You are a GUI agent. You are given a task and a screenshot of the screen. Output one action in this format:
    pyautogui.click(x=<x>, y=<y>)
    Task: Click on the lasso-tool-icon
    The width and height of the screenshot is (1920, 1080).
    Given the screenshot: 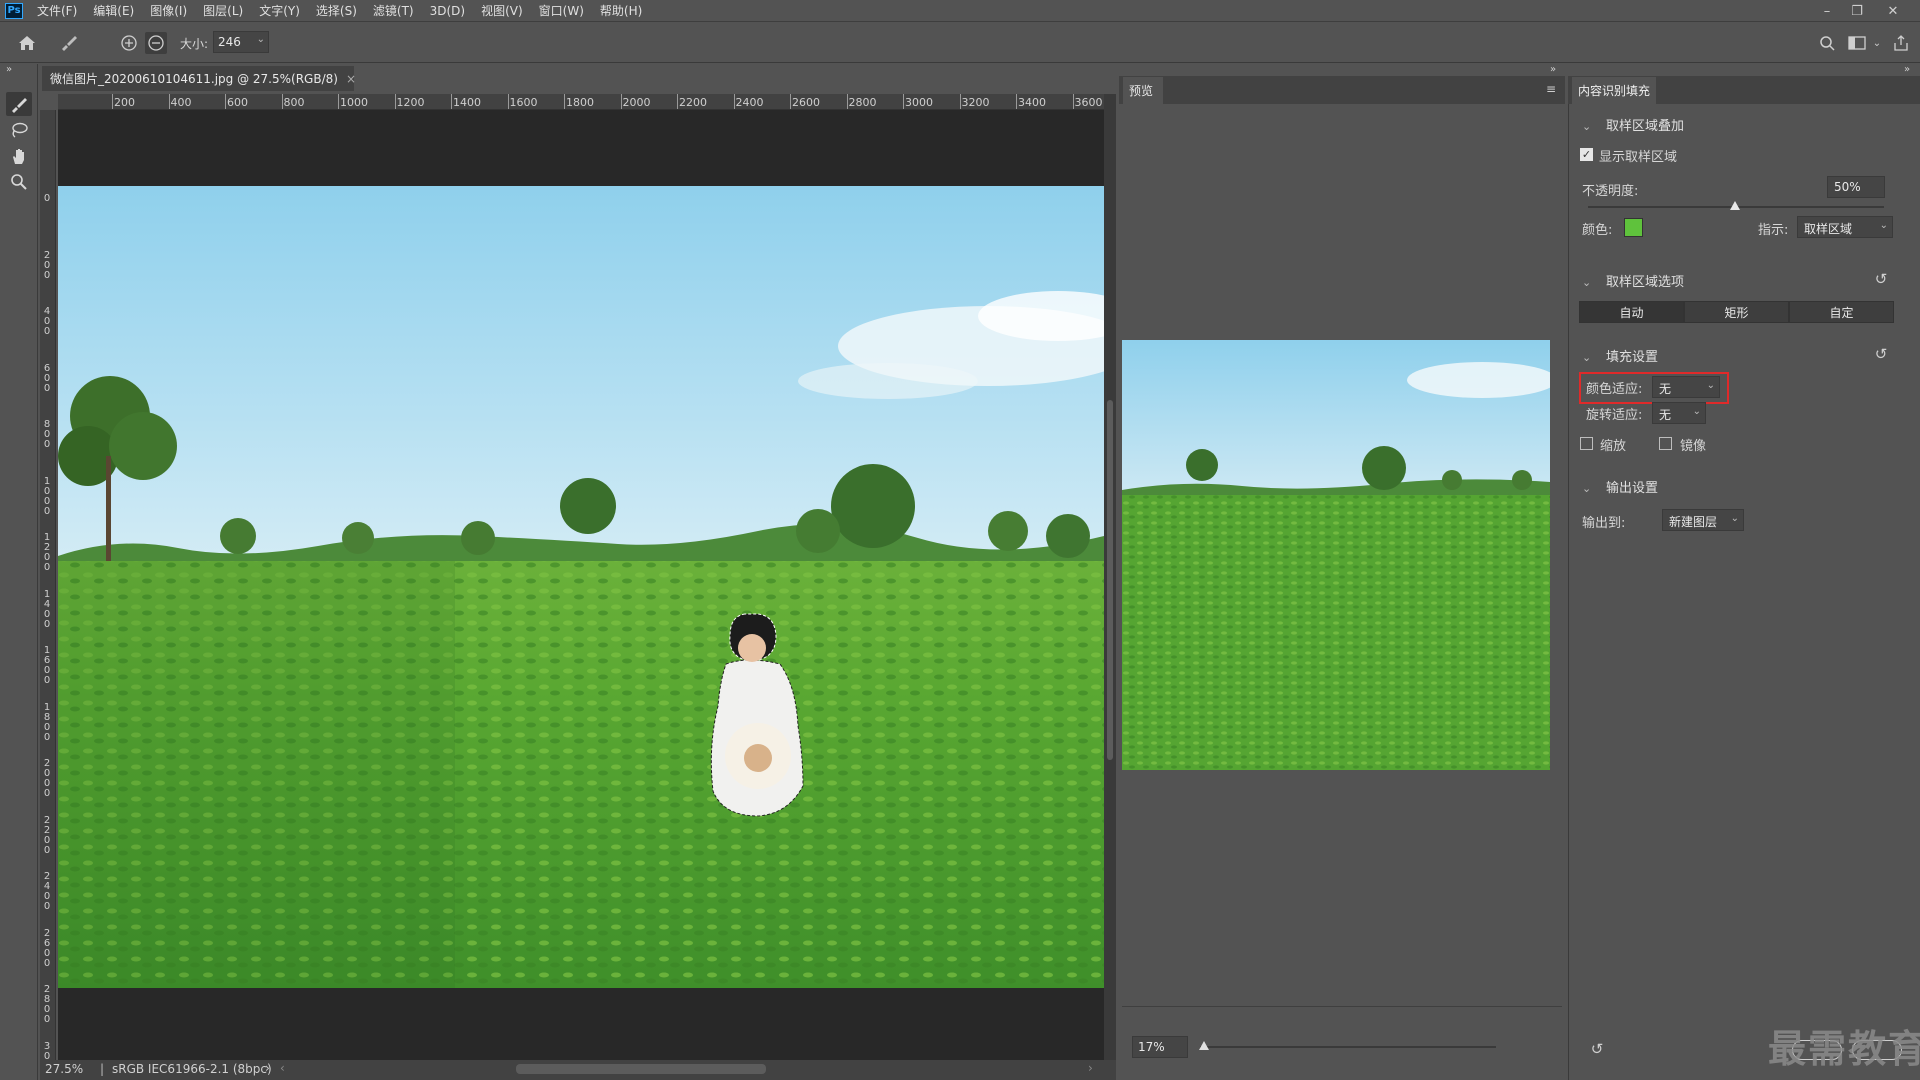 What is the action you would take?
    pyautogui.click(x=19, y=130)
    